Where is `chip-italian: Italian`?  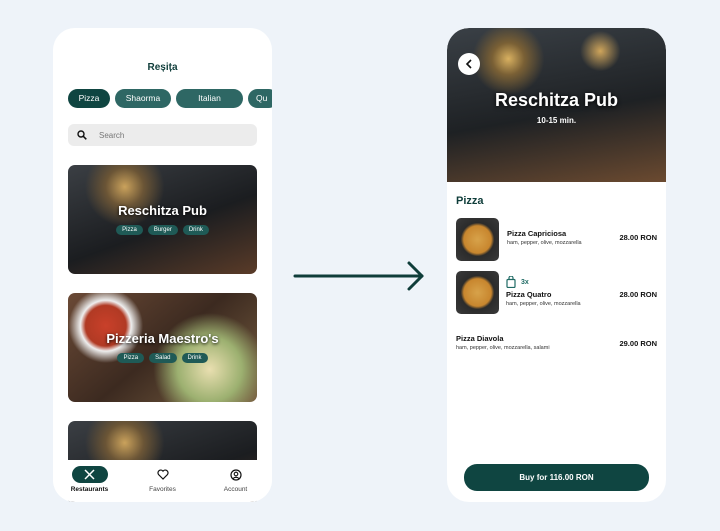
chip-italian: Italian is located at coordinates (209, 98).